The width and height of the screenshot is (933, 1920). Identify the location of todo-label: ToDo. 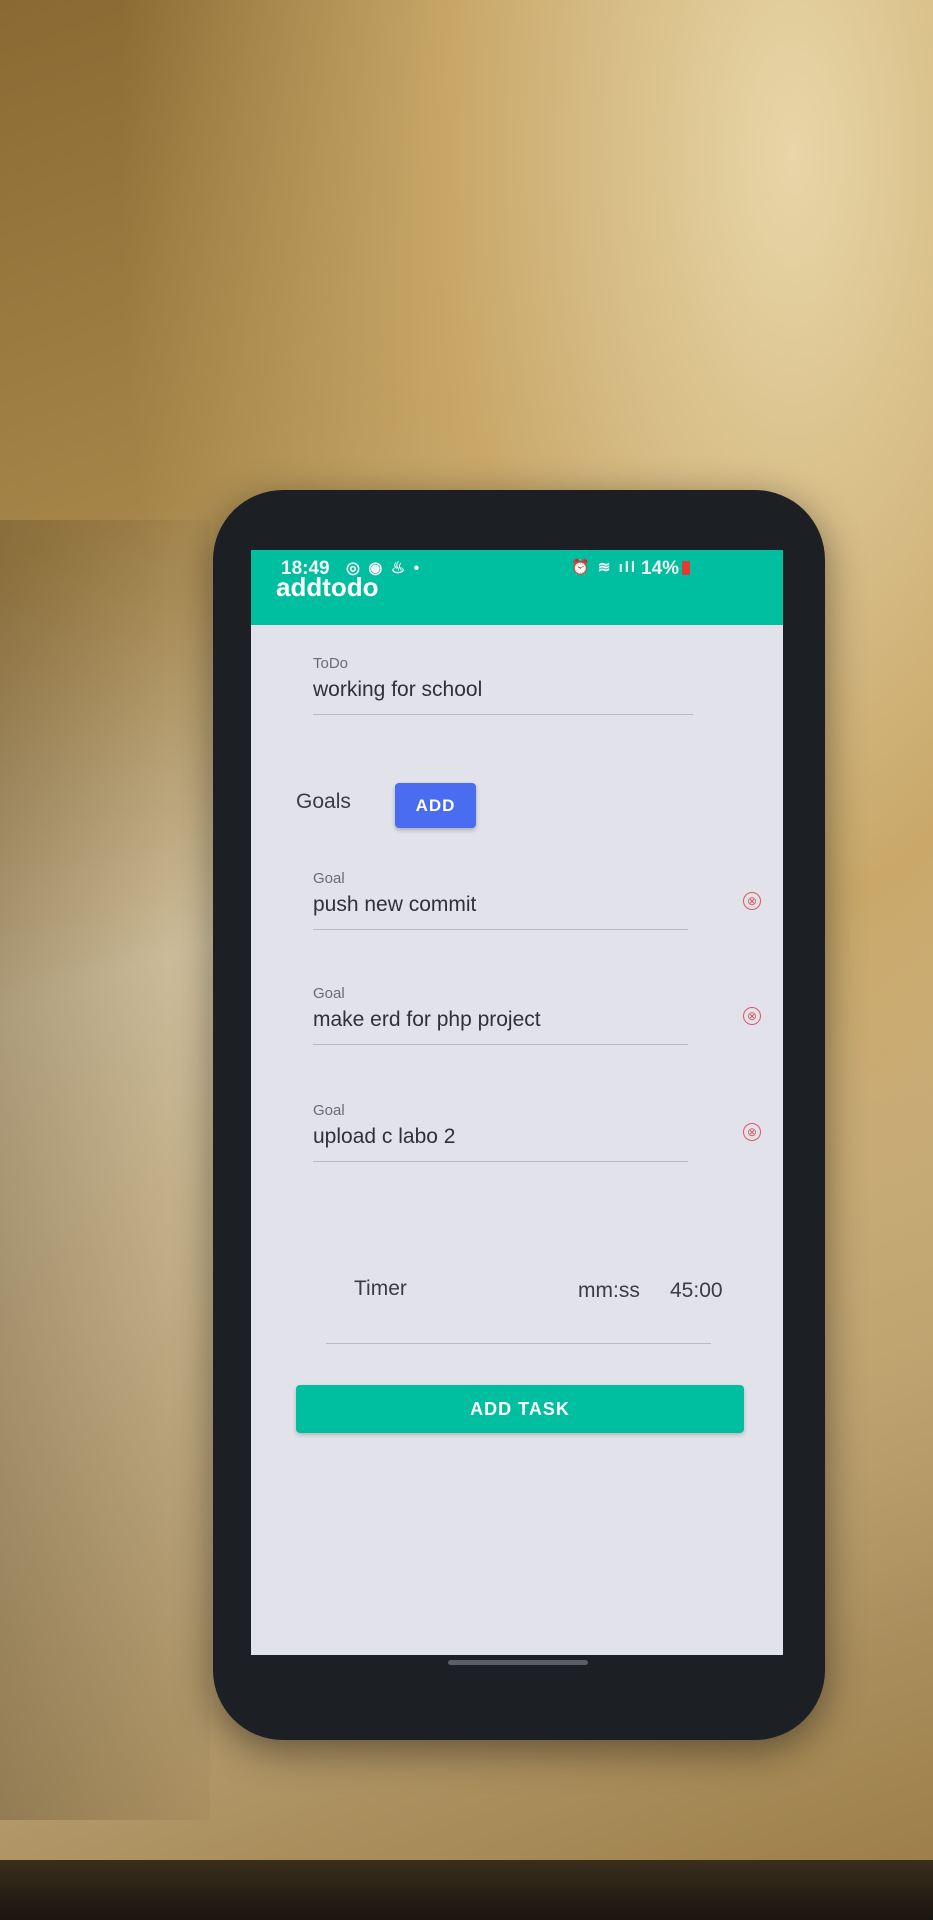
(331, 663).